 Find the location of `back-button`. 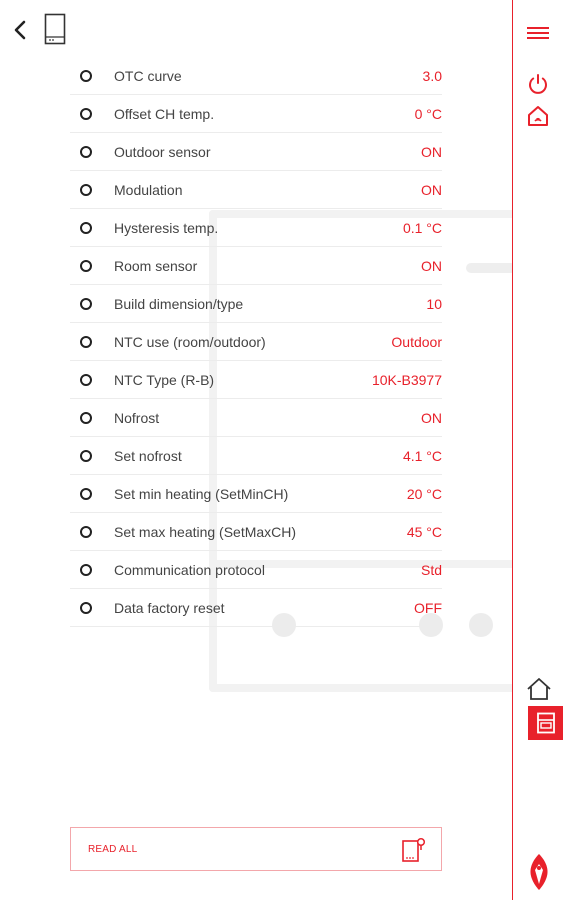

back-button is located at coordinates (20, 30).